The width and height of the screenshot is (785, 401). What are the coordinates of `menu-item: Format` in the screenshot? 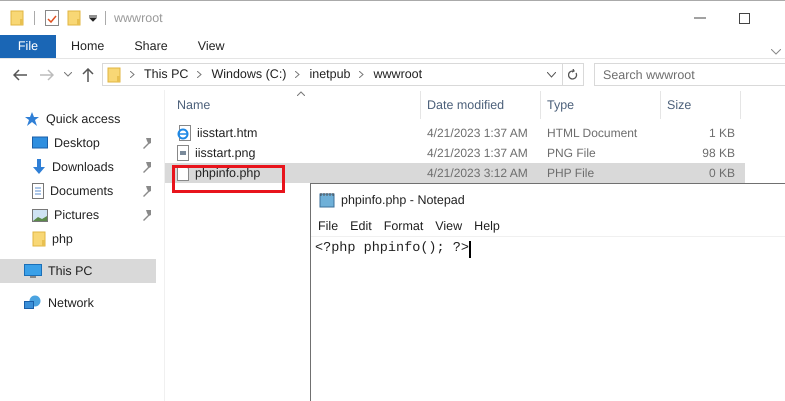 It's located at (404, 226).